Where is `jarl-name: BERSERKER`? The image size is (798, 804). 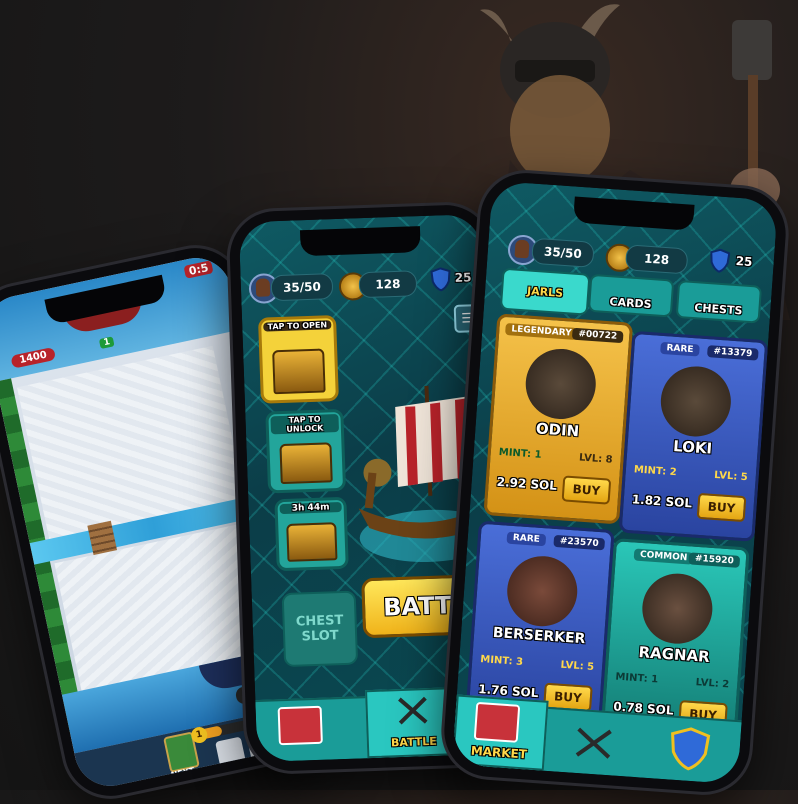 jarl-name: BERSERKER is located at coordinates (539, 636).